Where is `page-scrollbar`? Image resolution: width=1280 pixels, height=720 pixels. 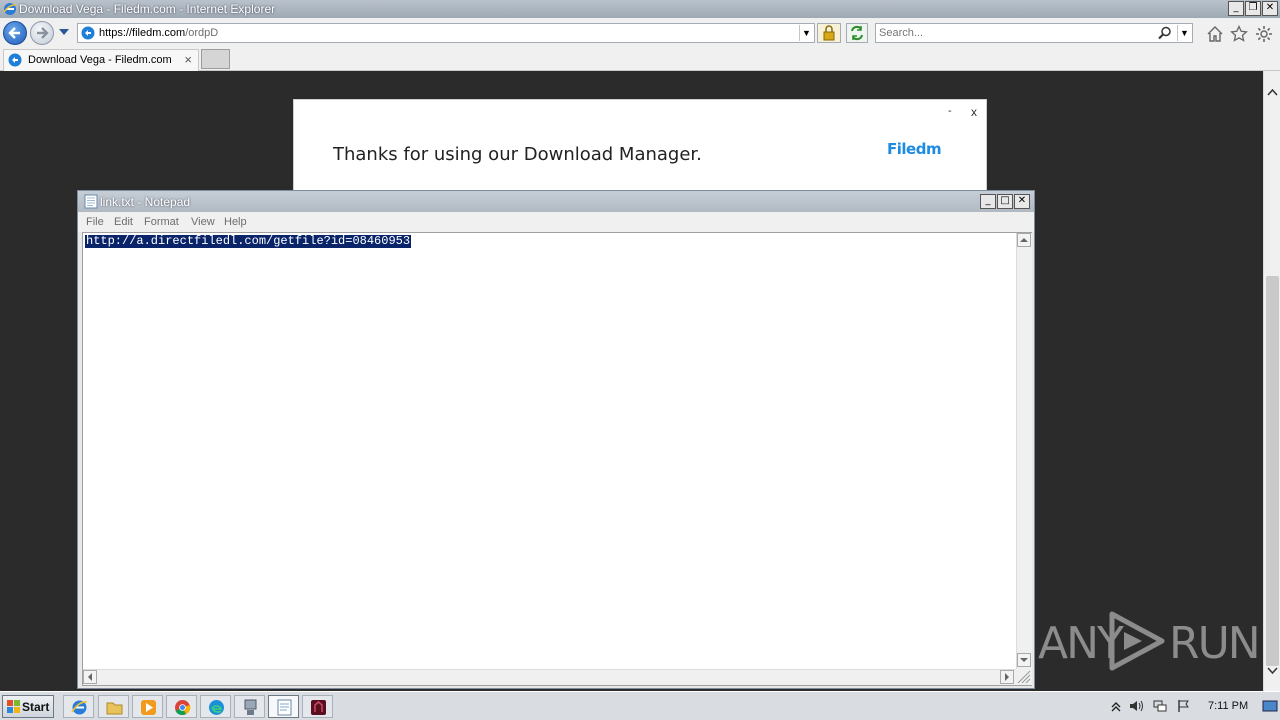
page-scrollbar is located at coordinates (1271, 381).